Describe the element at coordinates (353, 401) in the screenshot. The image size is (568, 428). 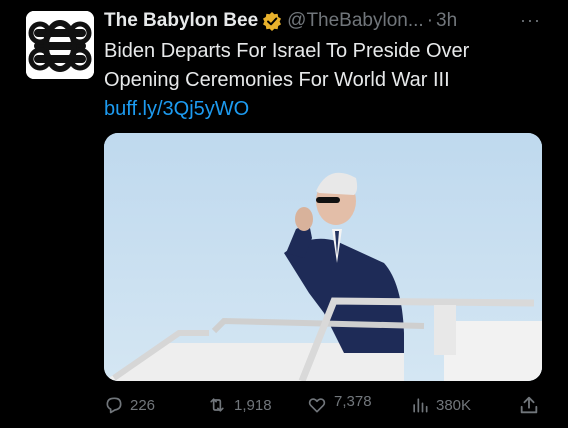
I see `like-count: 7,378` at that location.